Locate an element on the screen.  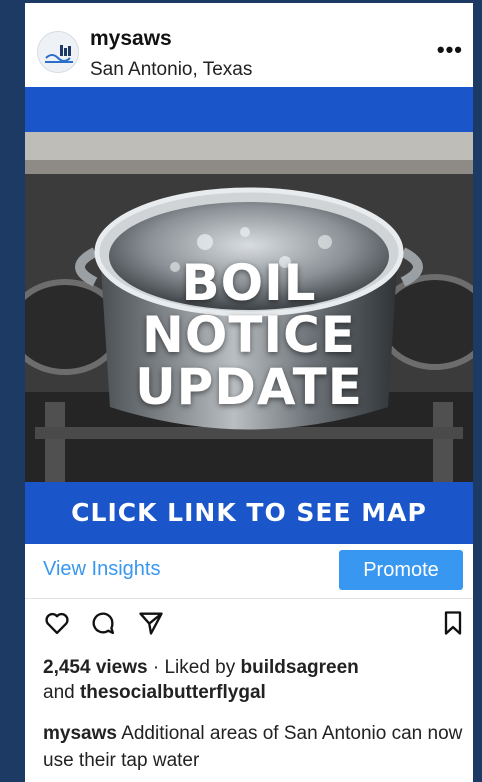
headline-line-3: UPDATE is located at coordinates (249, 387).